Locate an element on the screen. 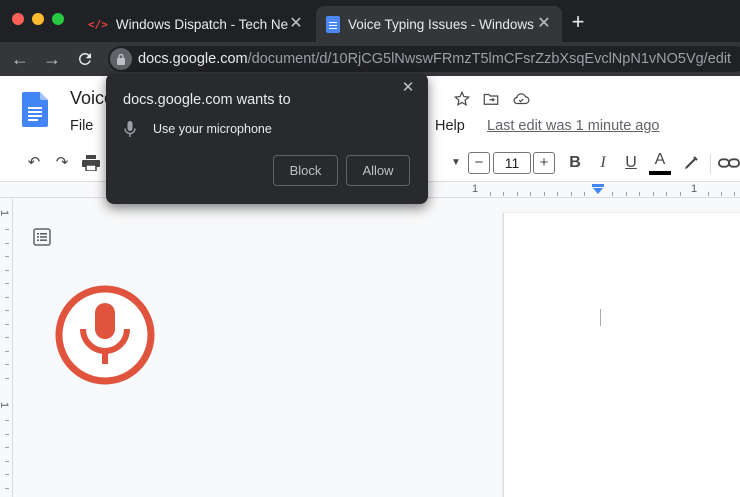 The width and height of the screenshot is (740, 497). window-close-button is located at coordinates (18, 19).